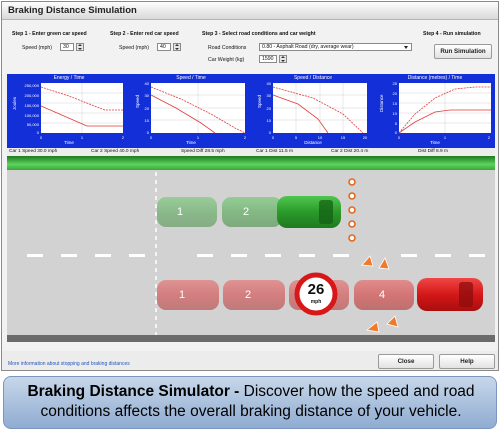  Describe the element at coordinates (226, 60) in the screenshot. I see `car-weight-label: Car Weight (kg)` at that location.